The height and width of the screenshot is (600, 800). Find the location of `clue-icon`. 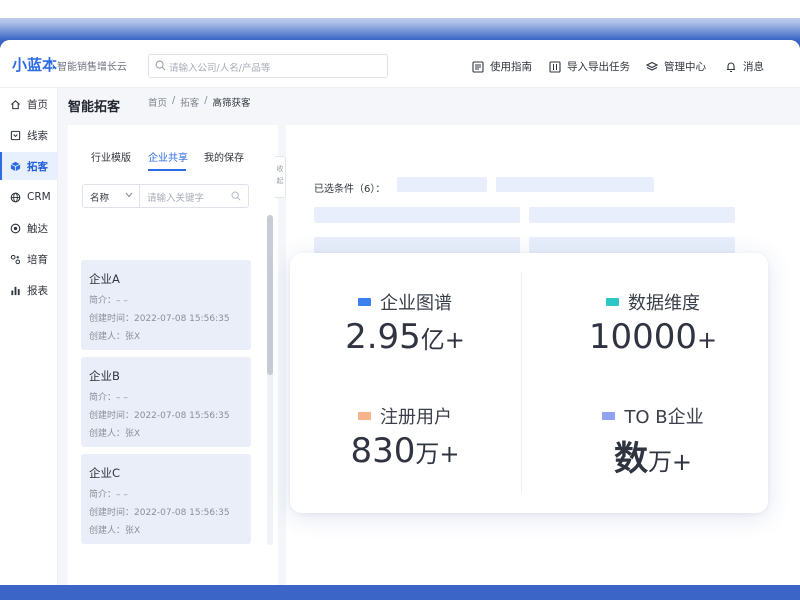

clue-icon is located at coordinates (15, 135).